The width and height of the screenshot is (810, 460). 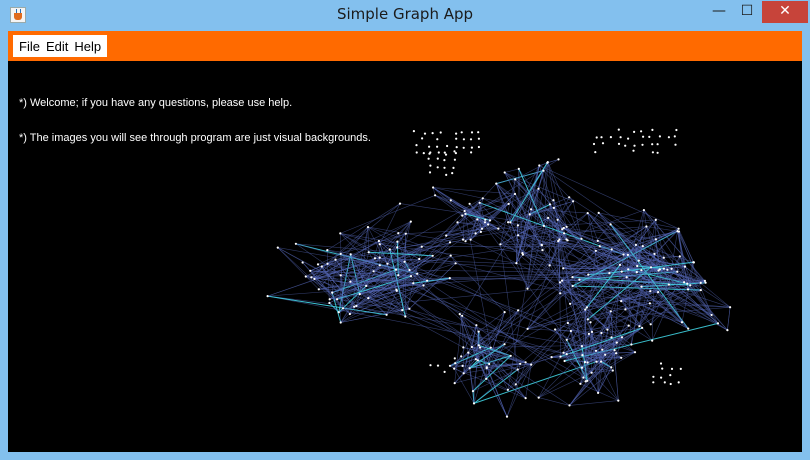 I want to click on menu-bar: File Edit Help, so click(x=405, y=46).